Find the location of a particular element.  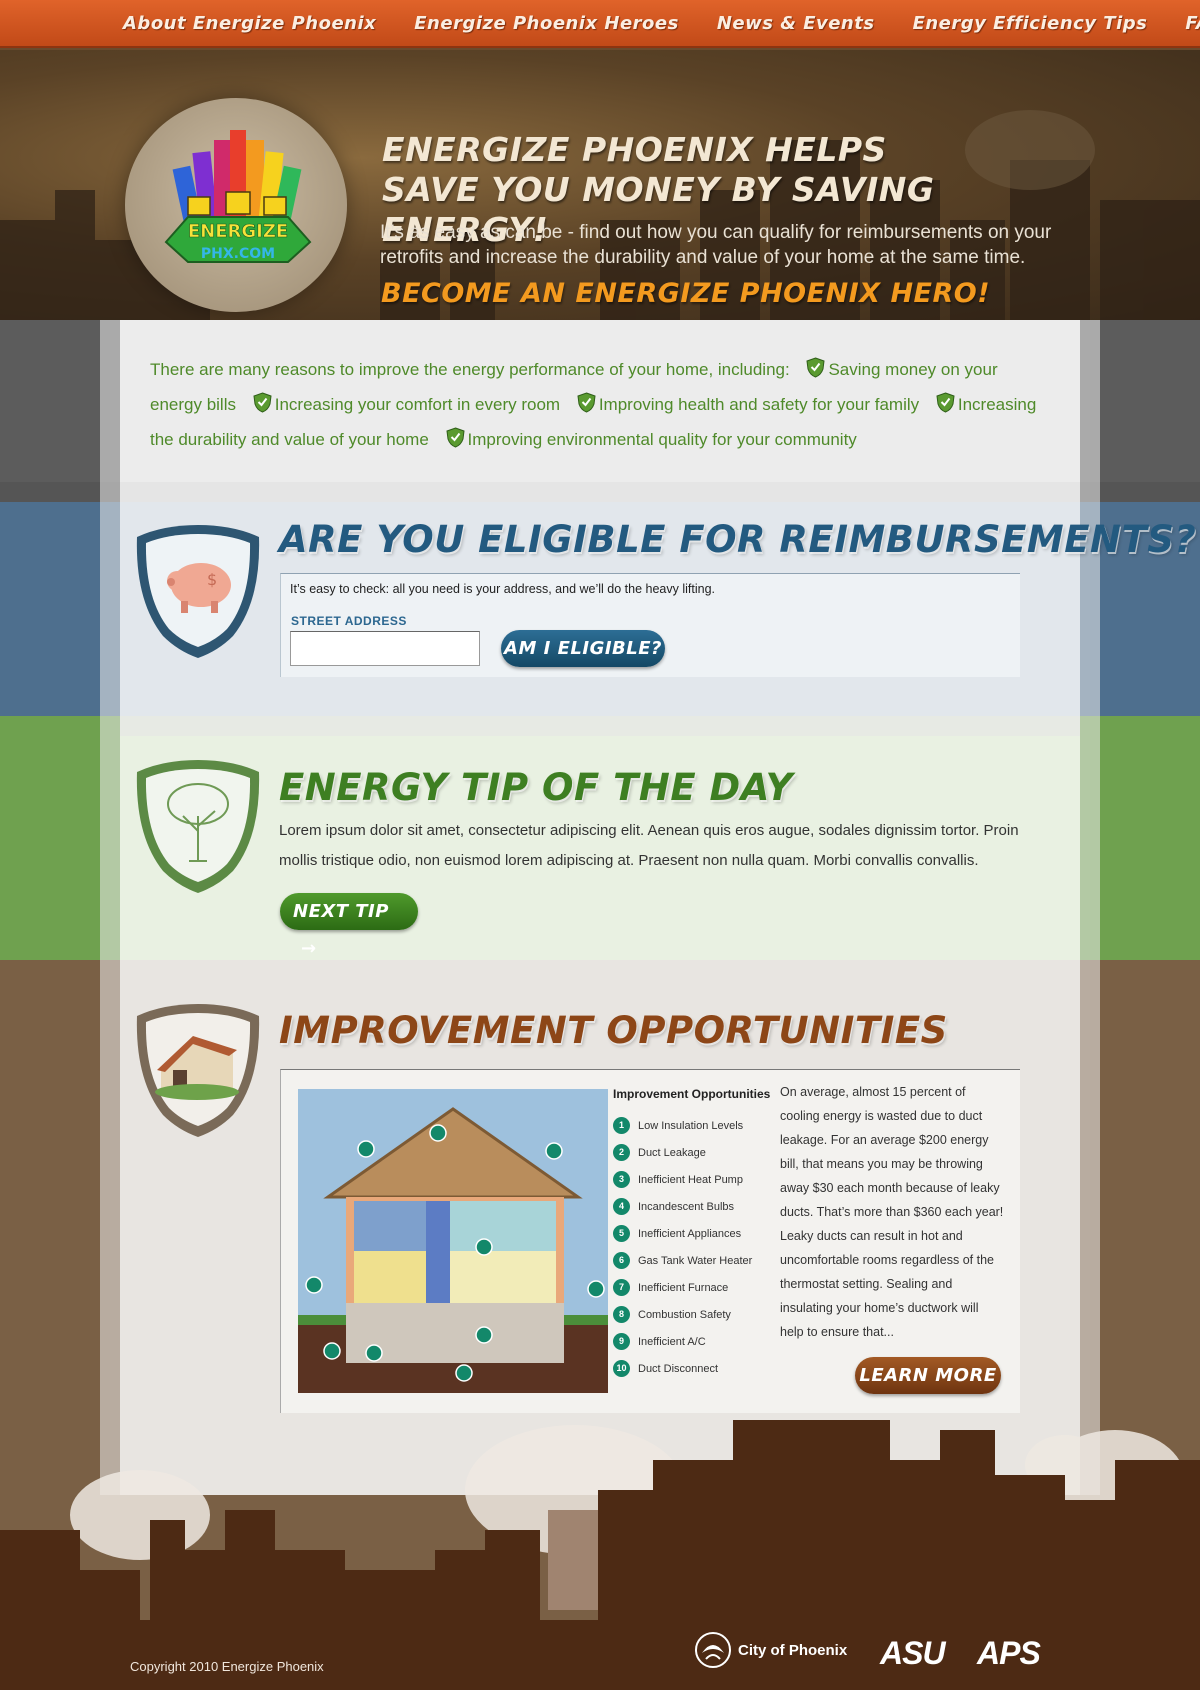

legend-label: Inefficient Appliances is located at coordinates (690, 1233).